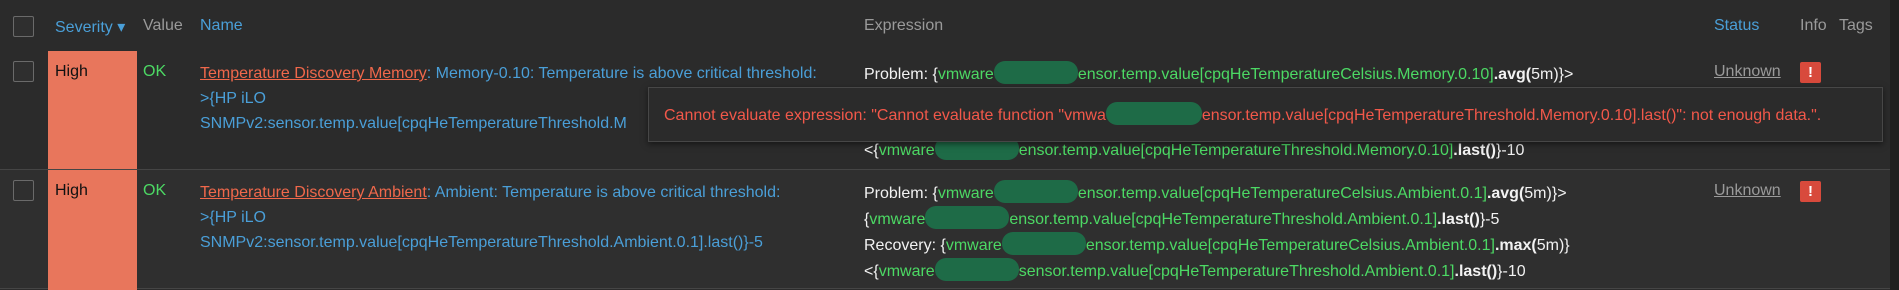 The width and height of the screenshot is (1899, 290). Describe the element at coordinates (1894, 145) in the screenshot. I see `scrollbar-track` at that location.